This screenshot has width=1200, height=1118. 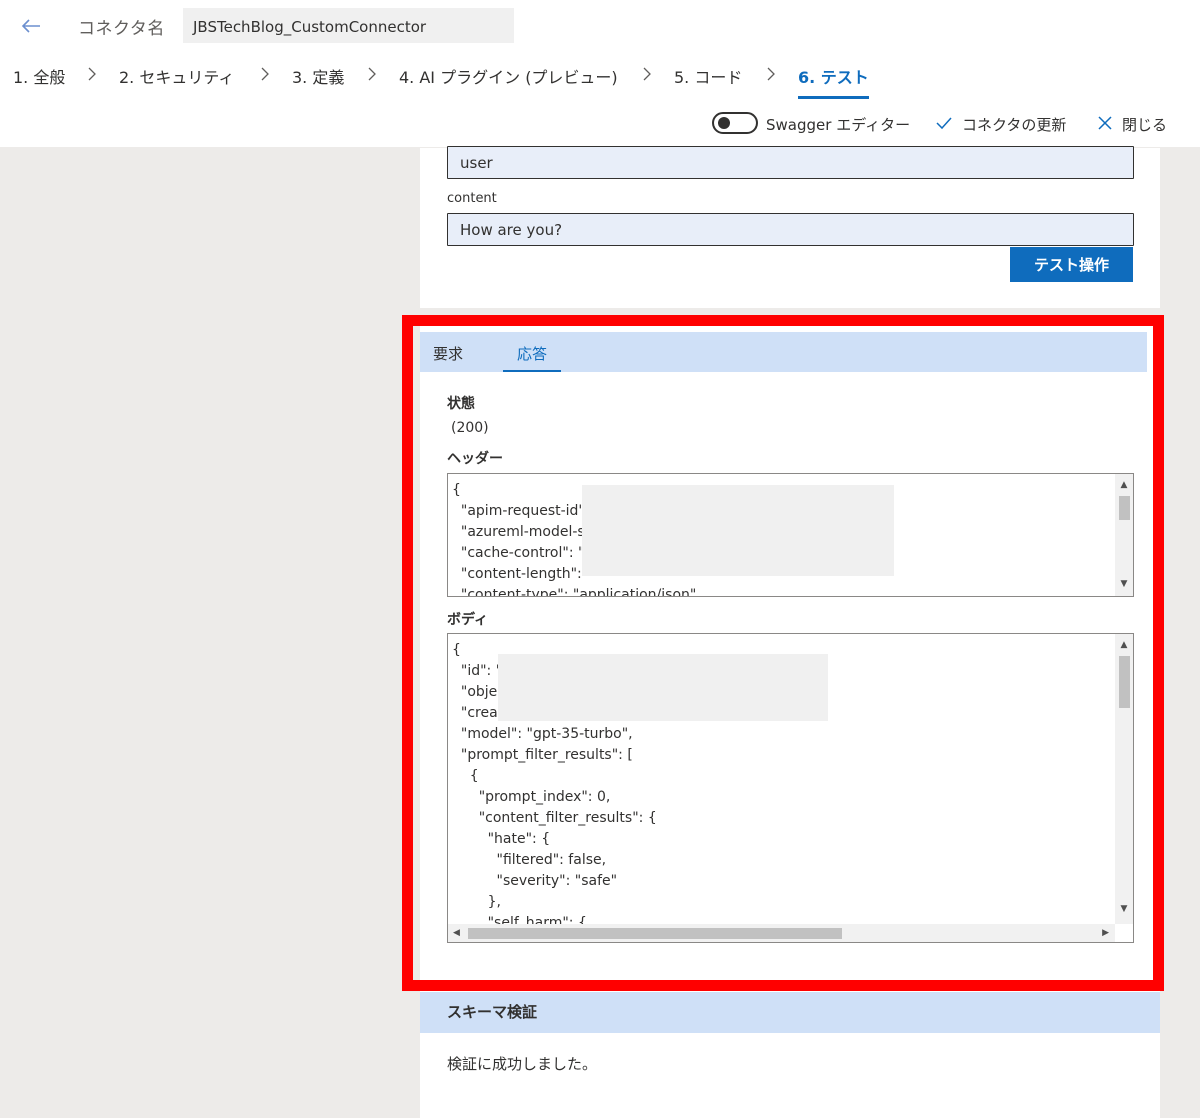 What do you see at coordinates (944, 123) in the screenshot?
I see `checkmark-icon` at bounding box center [944, 123].